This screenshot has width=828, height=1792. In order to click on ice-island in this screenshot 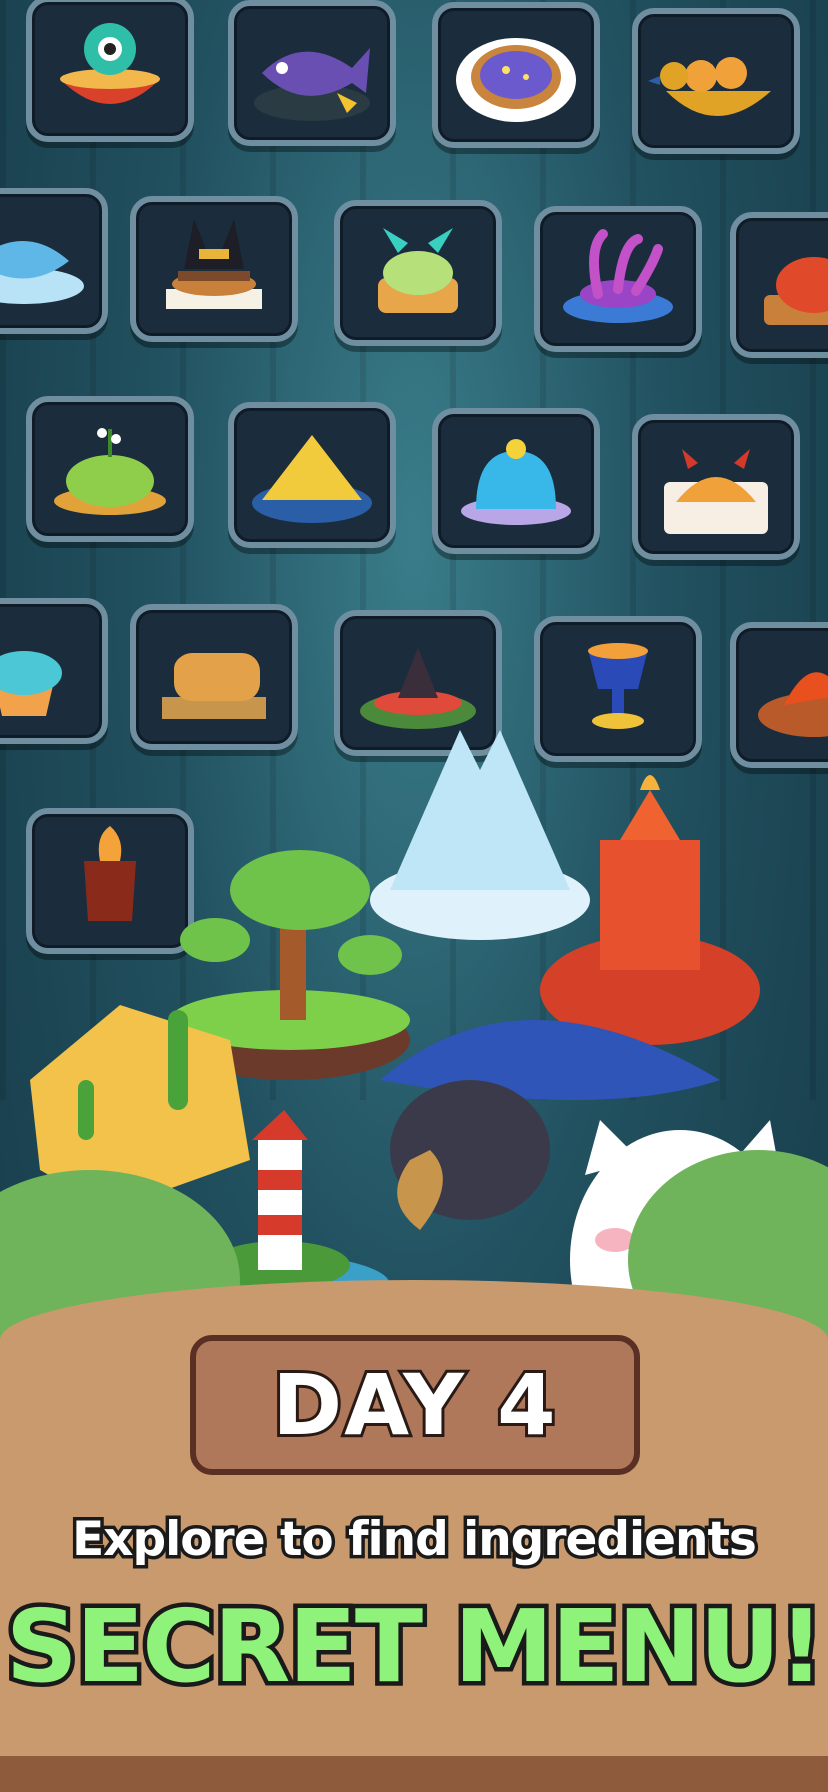, I will do `click(480, 835)`.